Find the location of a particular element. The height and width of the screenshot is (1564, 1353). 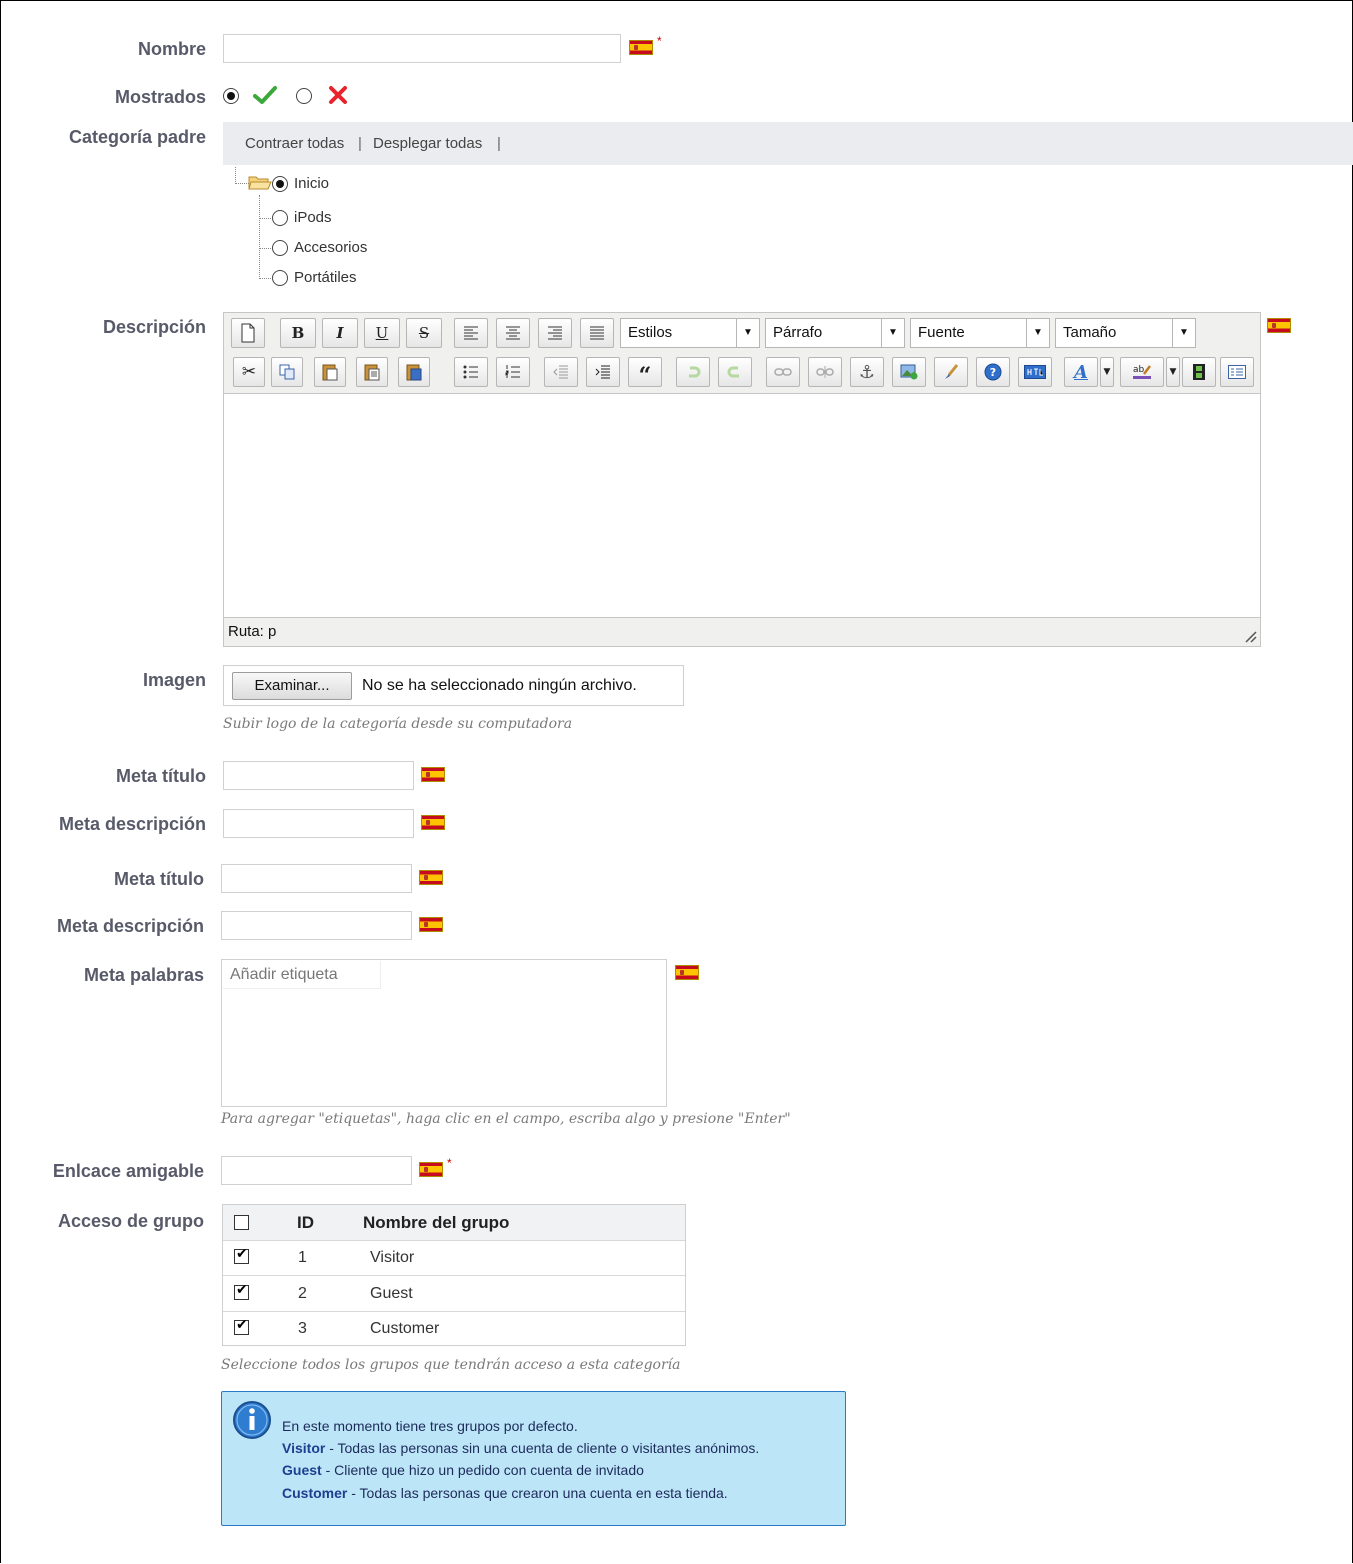

justify-button is located at coordinates (597, 333).